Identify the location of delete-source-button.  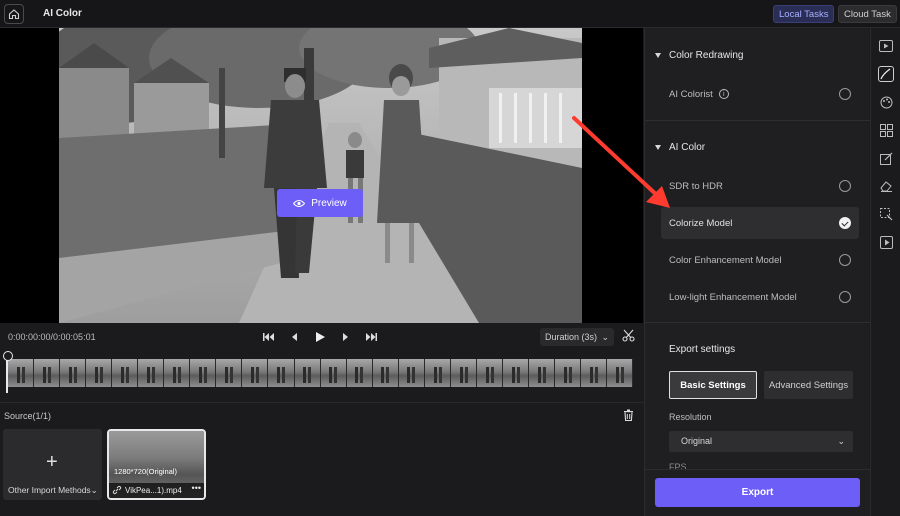
(628, 416).